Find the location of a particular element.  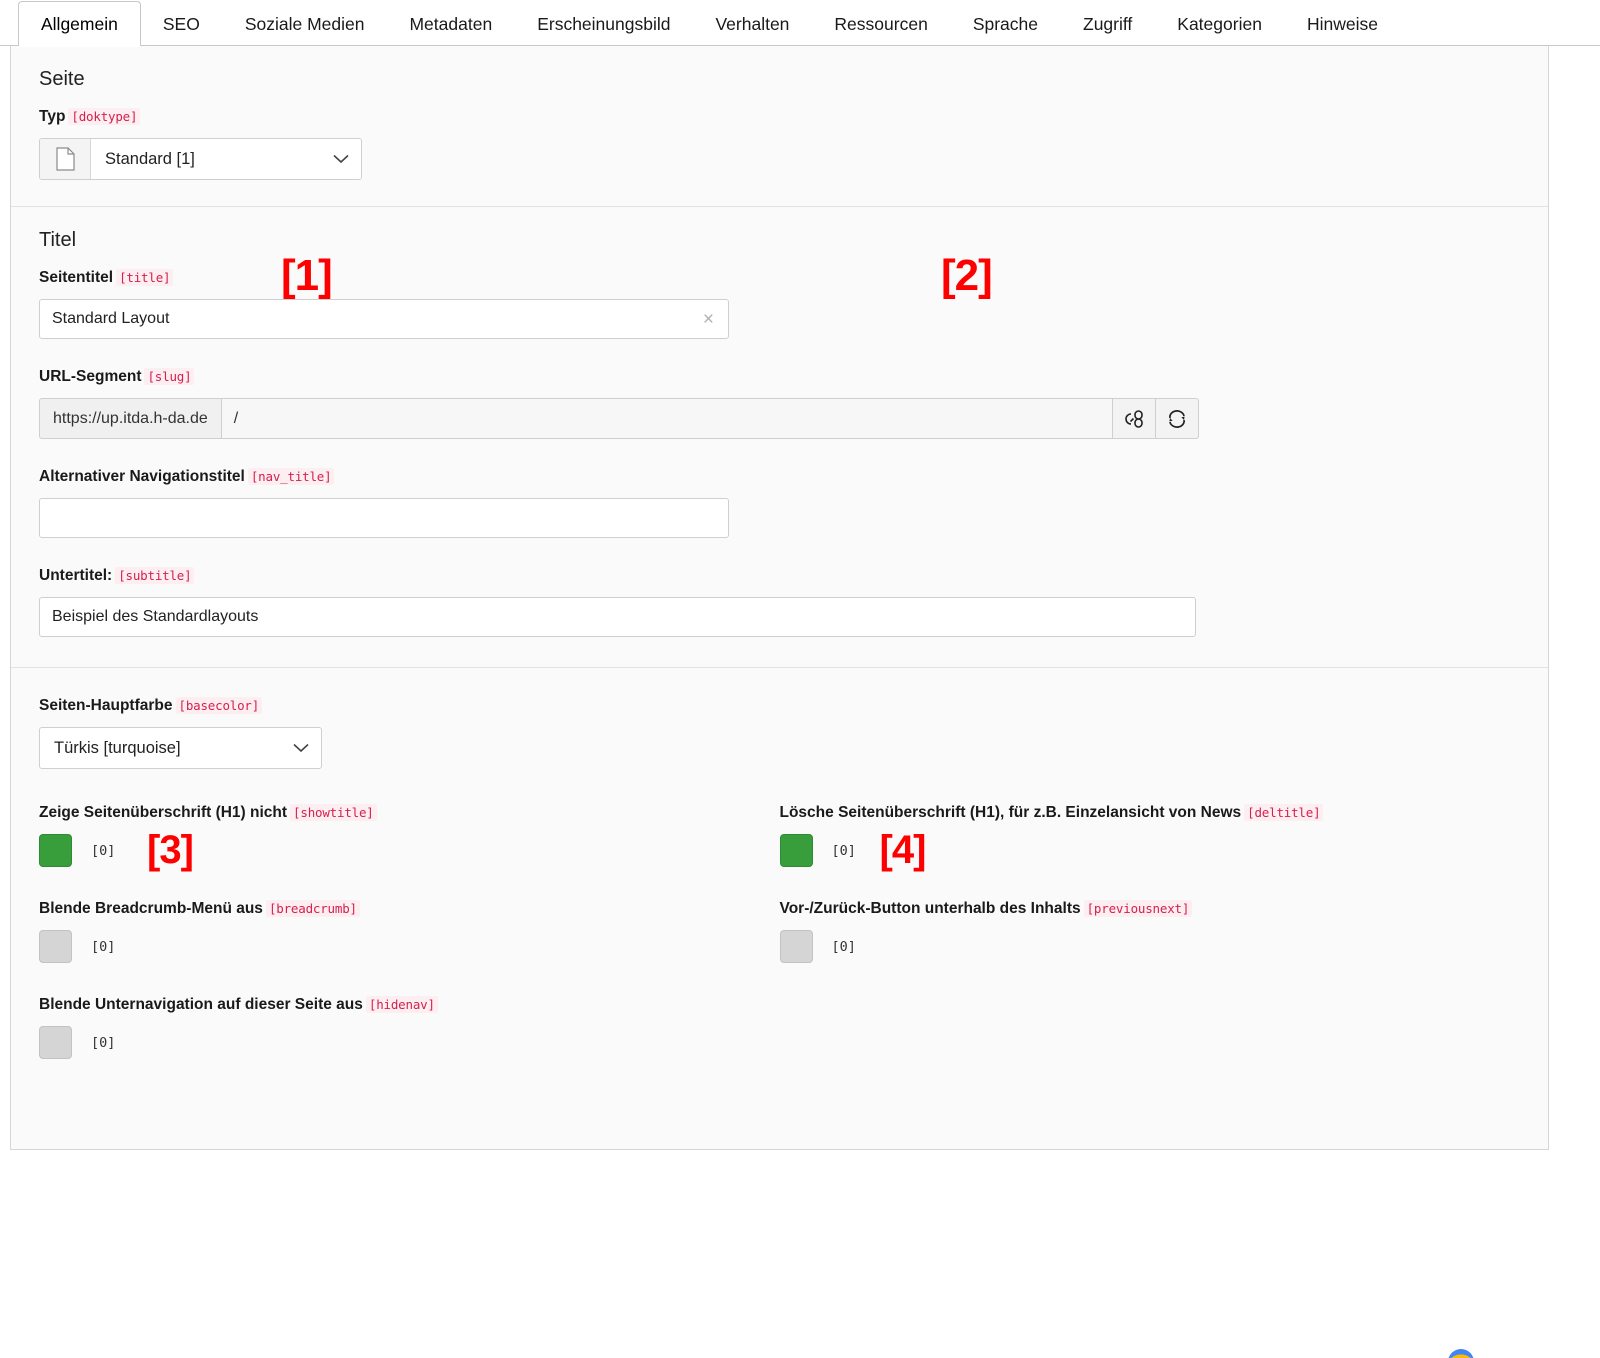

field-nav-title: Alternativer Navigationstitel [nav_title] is located at coordinates (779, 502).